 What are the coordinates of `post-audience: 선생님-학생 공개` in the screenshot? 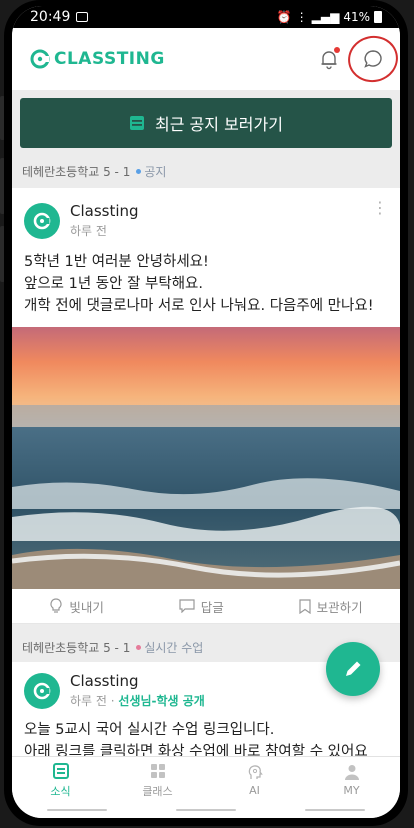 It's located at (161, 701).